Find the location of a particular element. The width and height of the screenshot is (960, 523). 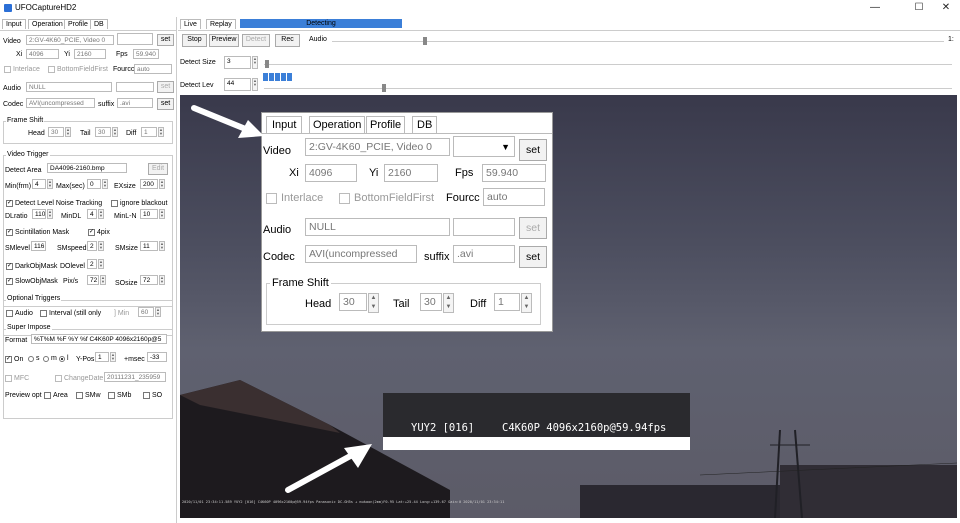

head-field: 30 is located at coordinates (56, 132).